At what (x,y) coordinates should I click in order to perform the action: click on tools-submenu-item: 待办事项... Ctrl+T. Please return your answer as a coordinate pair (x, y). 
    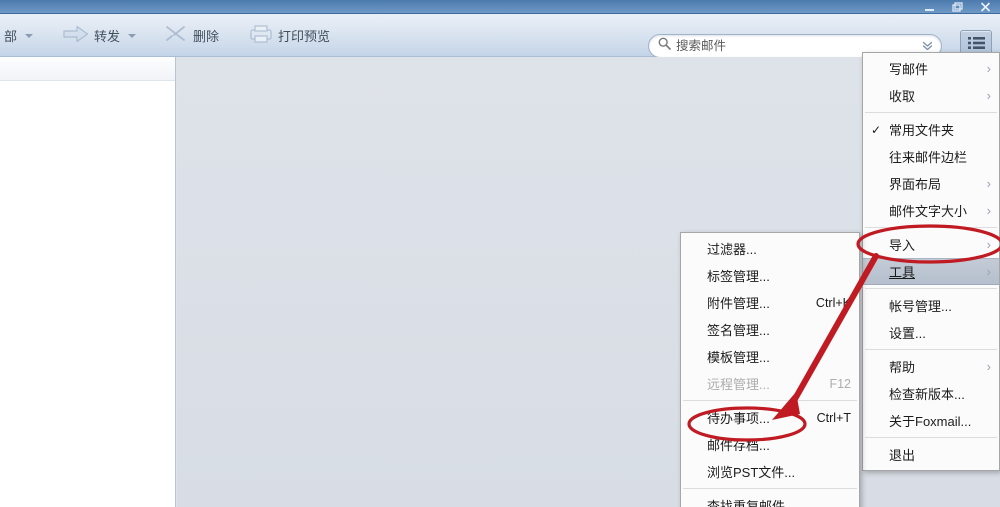
    Looking at the image, I should click on (770, 417).